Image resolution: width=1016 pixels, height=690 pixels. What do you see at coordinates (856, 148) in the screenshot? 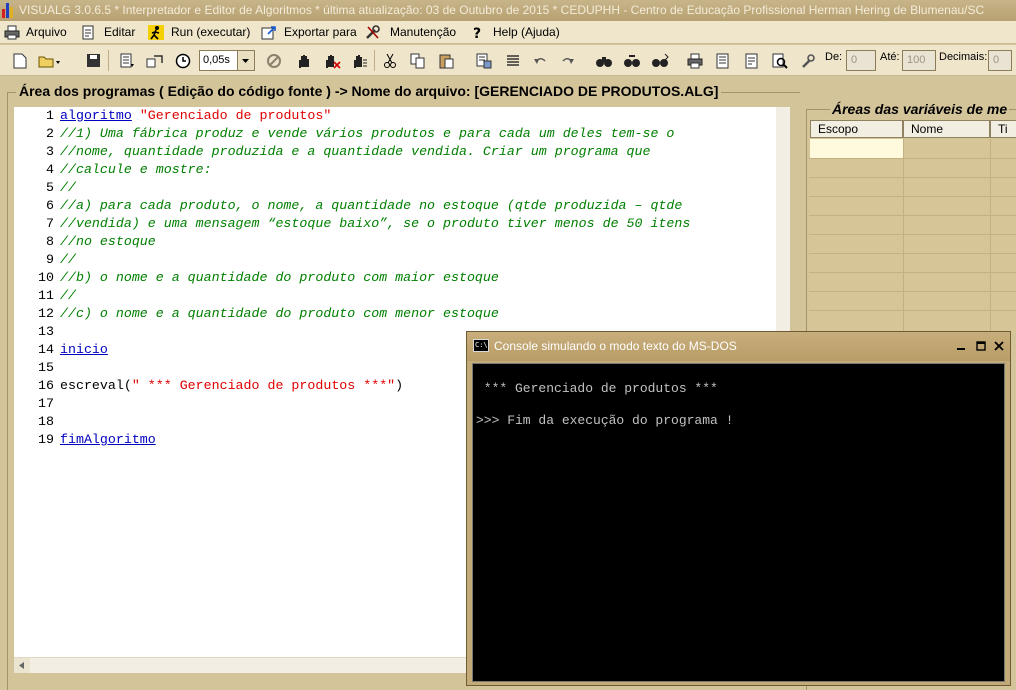
I see `selected-cell` at bounding box center [856, 148].